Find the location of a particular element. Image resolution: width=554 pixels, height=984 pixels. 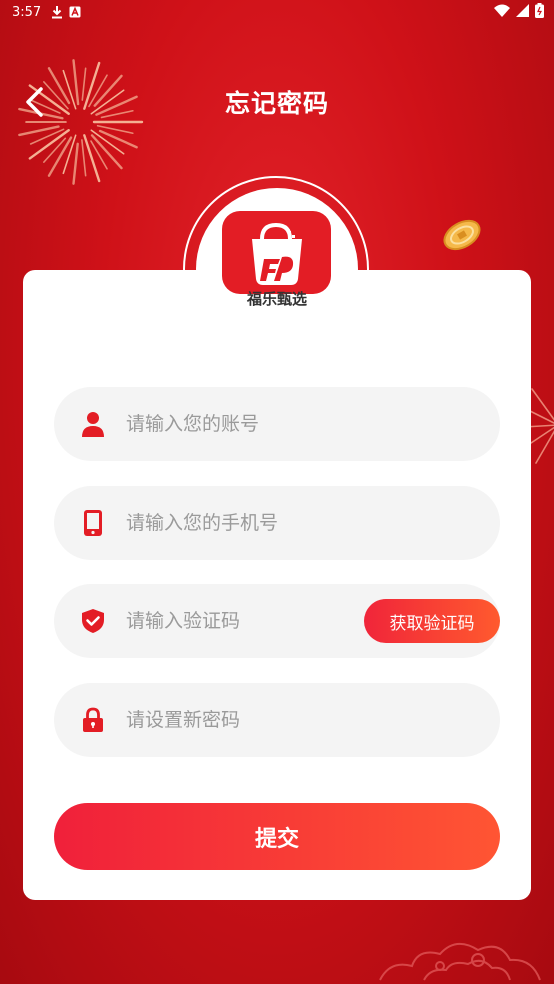

download-icon is located at coordinates (57, 12).